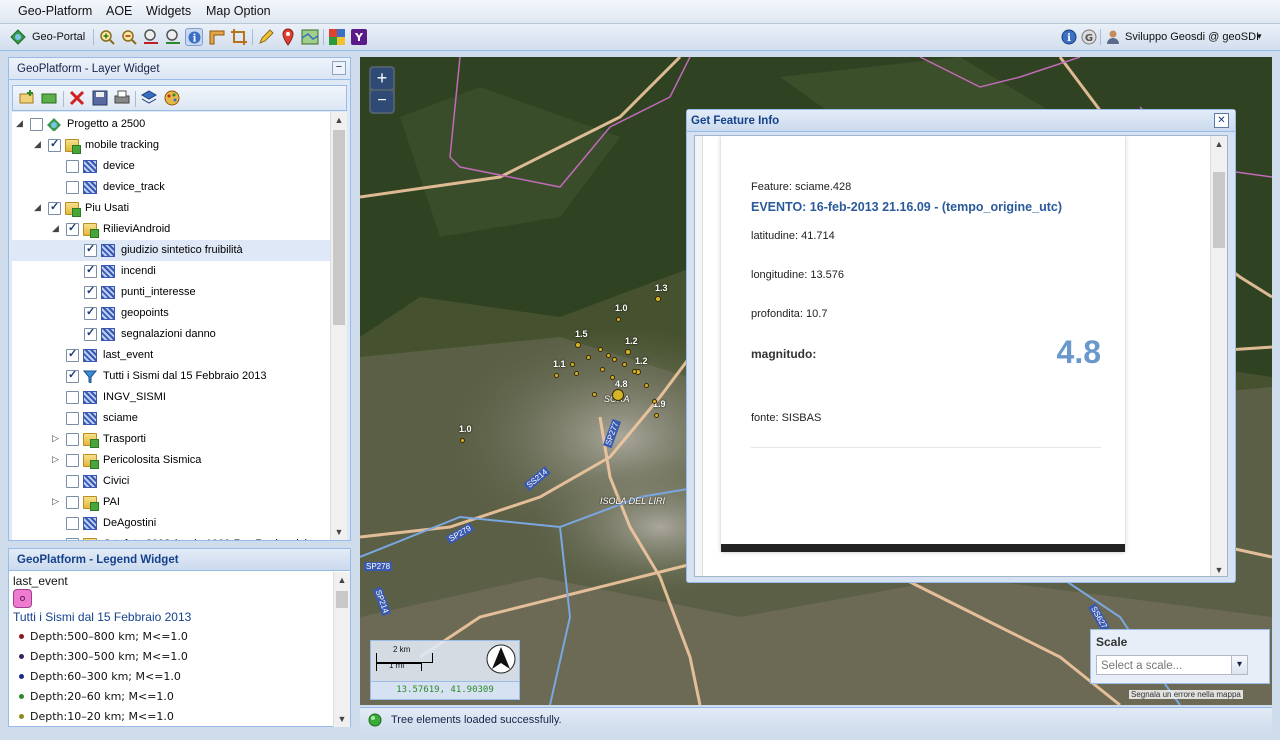 The image size is (1280, 740). I want to click on edit-icon, so click(266, 37).